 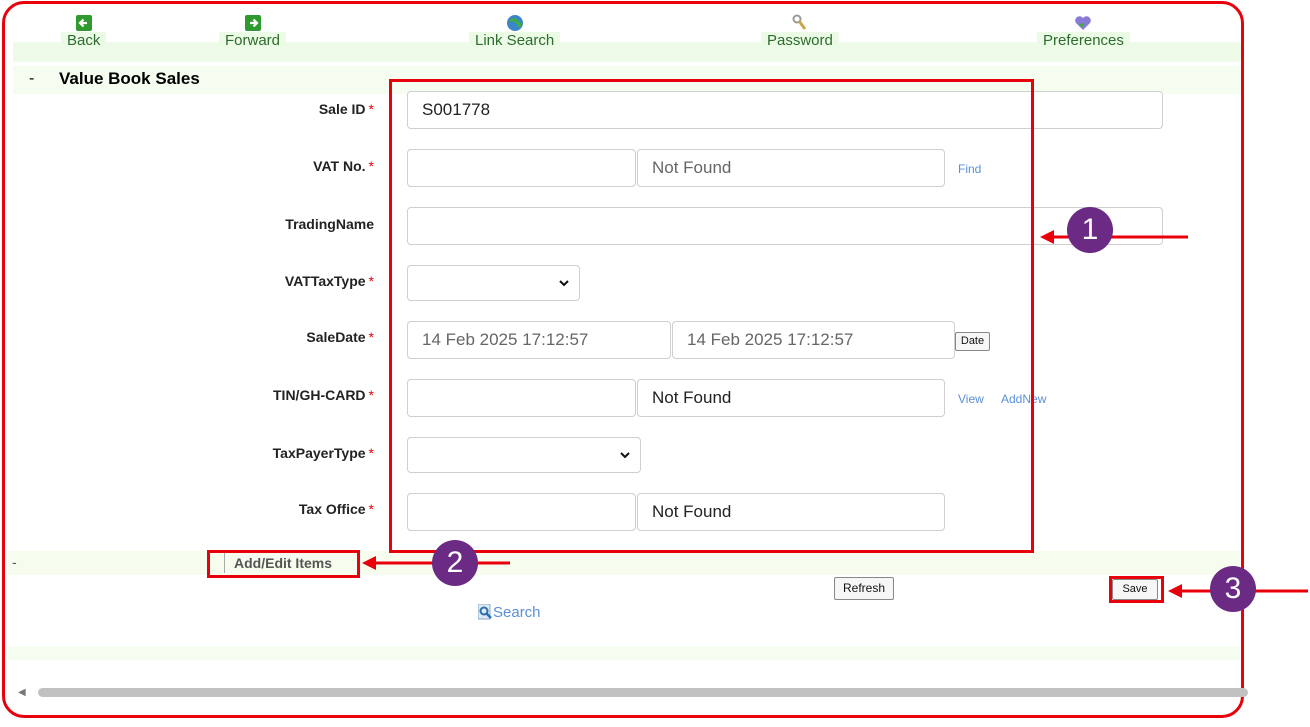 I want to click on callout-badge-3: 3, so click(x=1233, y=589).